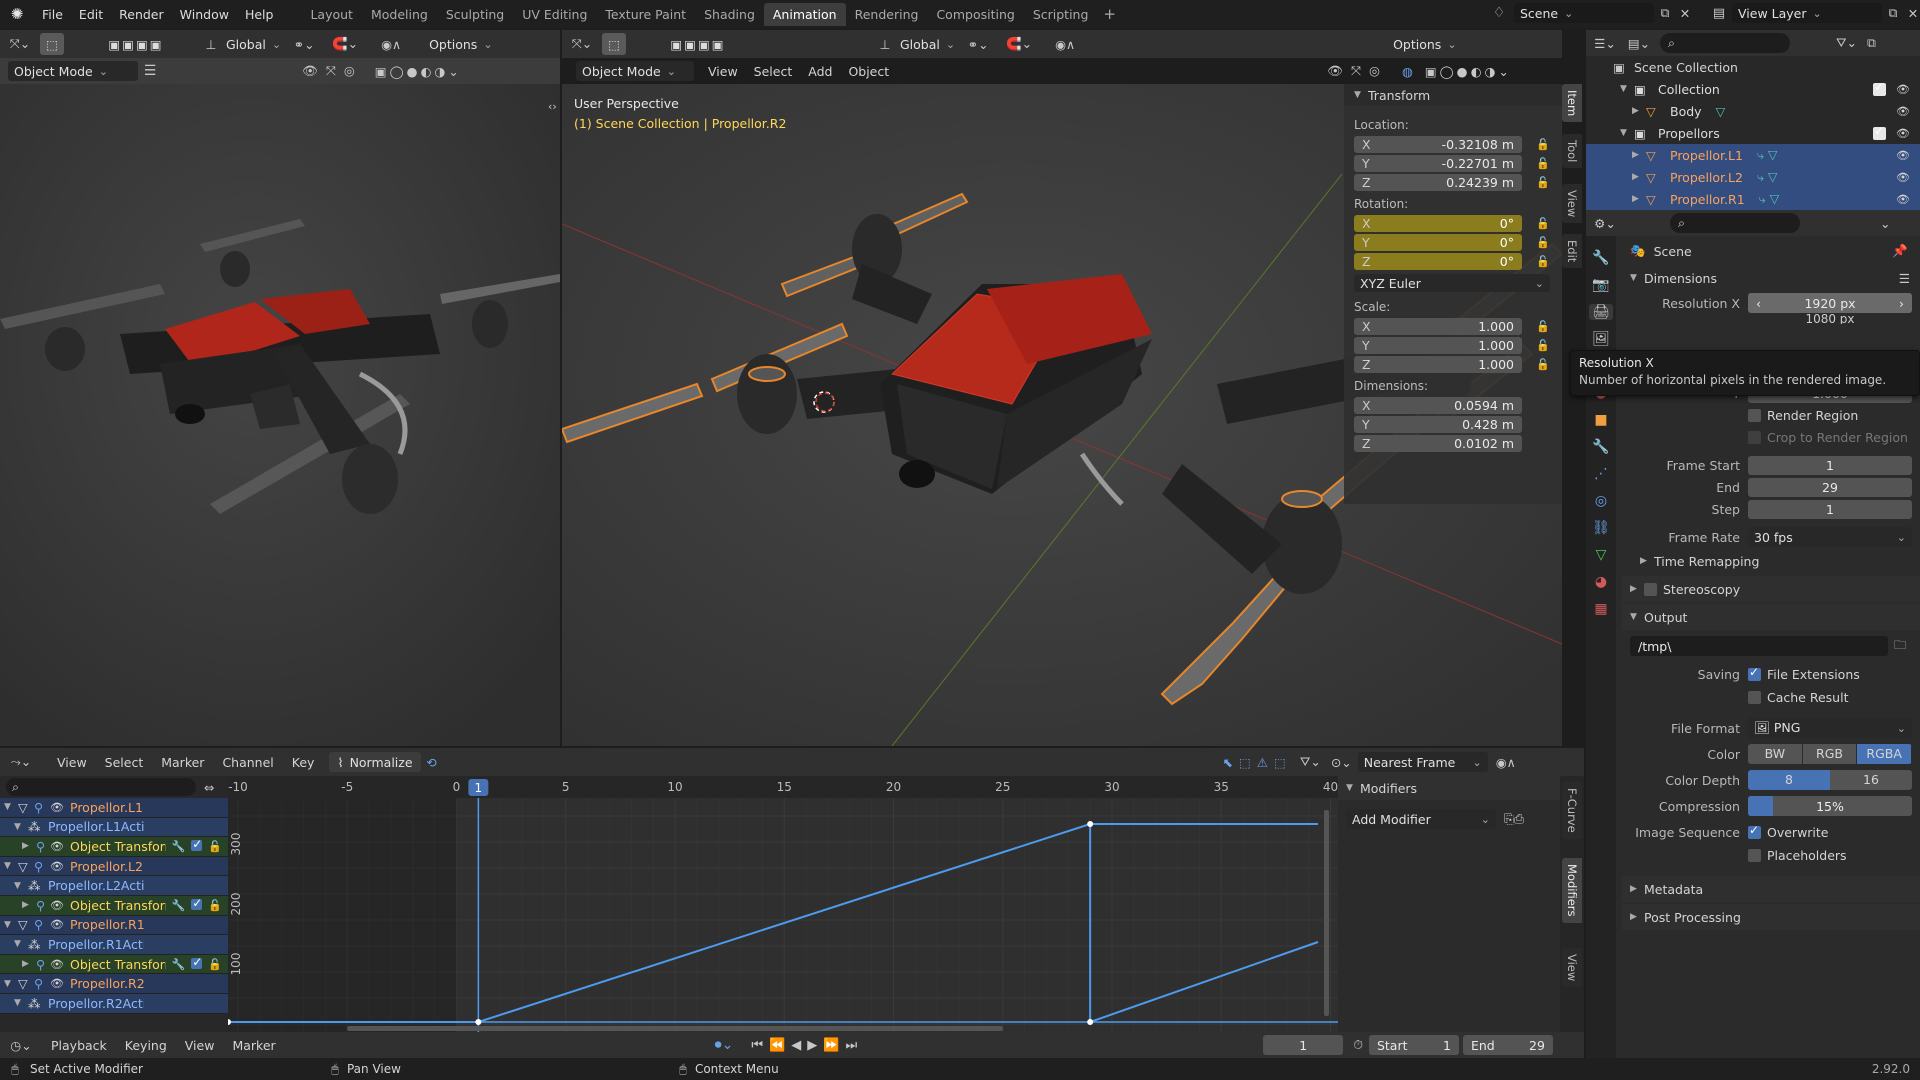 This screenshot has height=1080, width=1920. Describe the element at coordinates (807, 1045) in the screenshot. I see `playback-controls: ⏮⏪◀▶⏩⏭` at that location.